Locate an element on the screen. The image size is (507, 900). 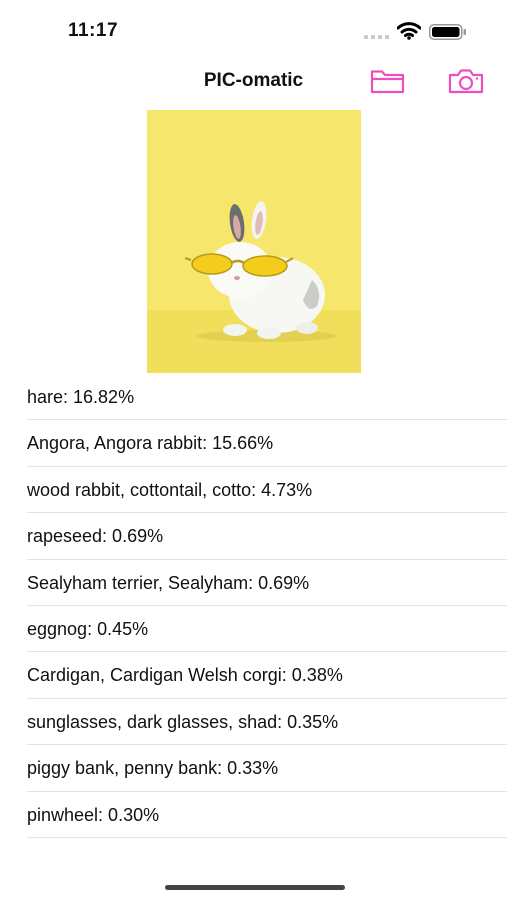
result-row: Sealyham terrier, Sealyham: 0.69% is located at coordinates (267, 583).